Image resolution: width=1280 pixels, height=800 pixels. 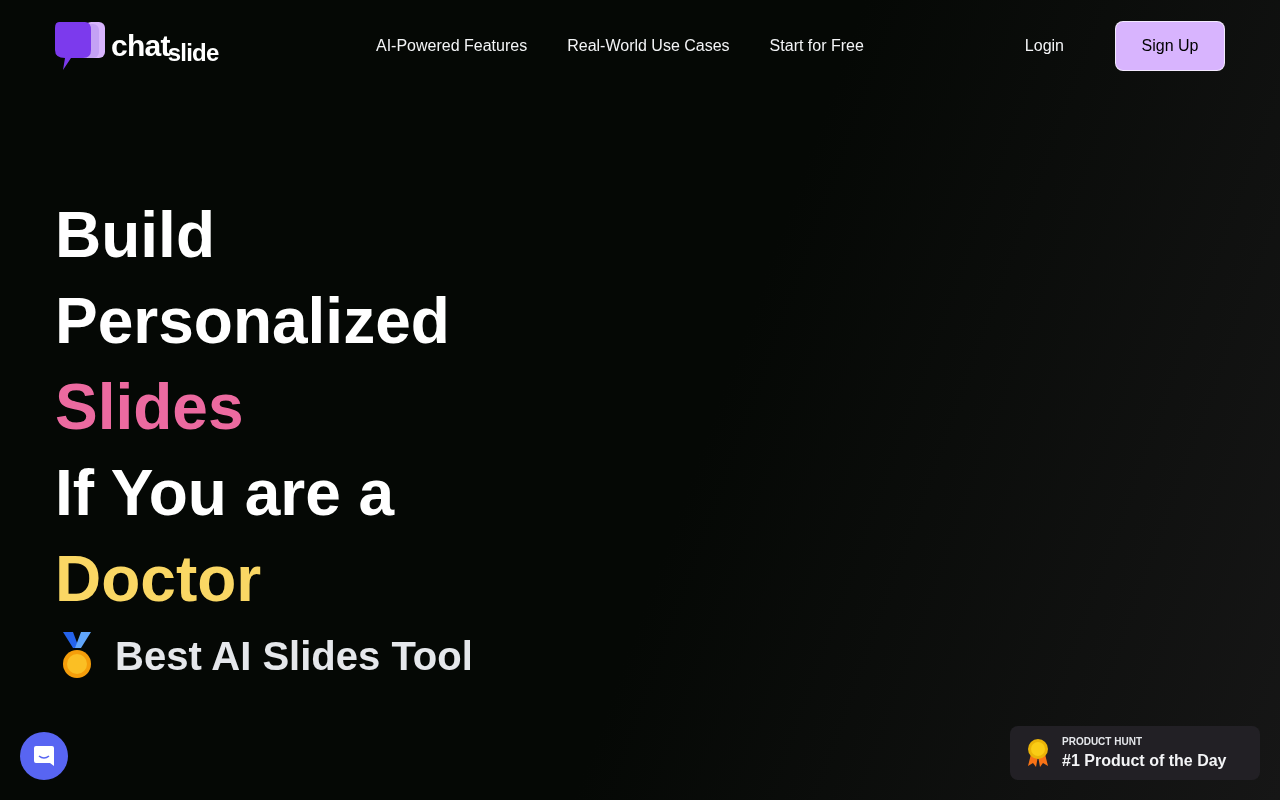 I want to click on chat-icon, so click(x=44, y=756).